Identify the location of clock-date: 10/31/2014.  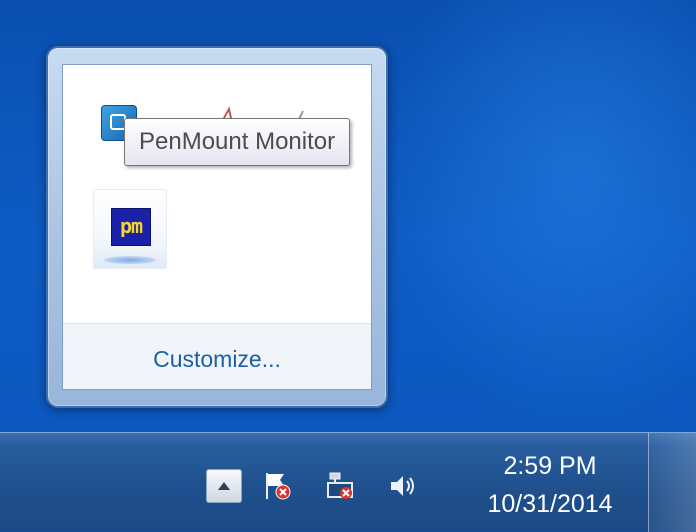
(550, 504).